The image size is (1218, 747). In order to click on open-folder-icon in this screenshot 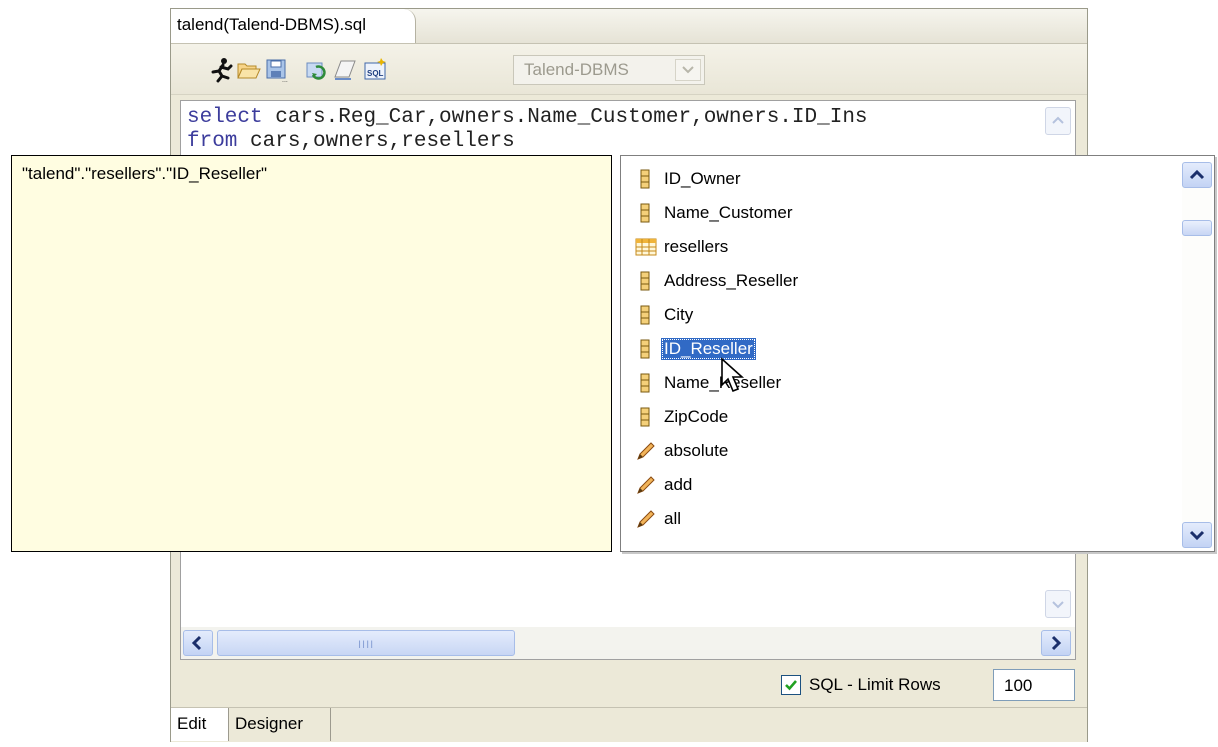, I will do `click(249, 70)`.